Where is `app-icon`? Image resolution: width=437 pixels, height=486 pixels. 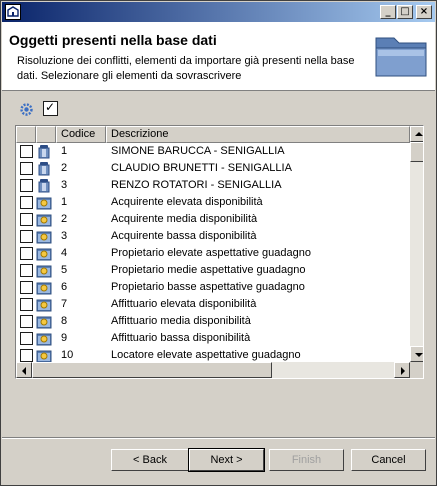
app-icon is located at coordinates (13, 12).